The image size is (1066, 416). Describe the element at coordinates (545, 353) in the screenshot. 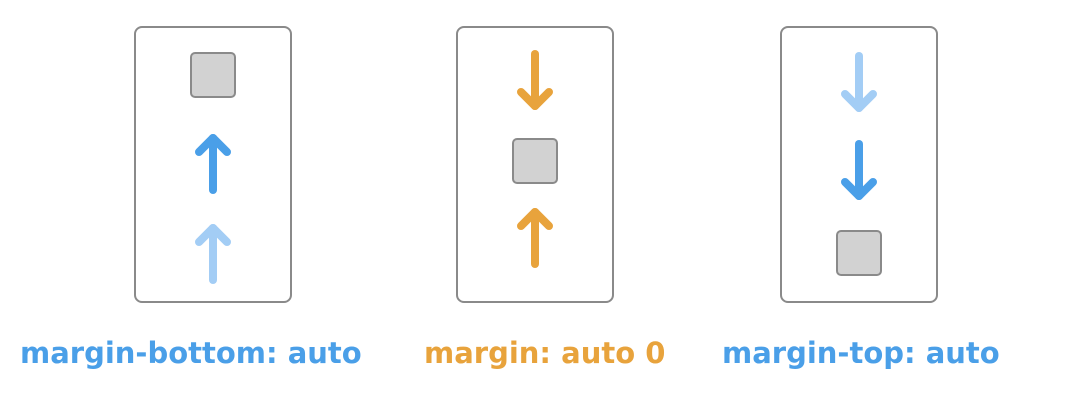

I see `caption-margin-auto-0: margin: auto 0` at that location.